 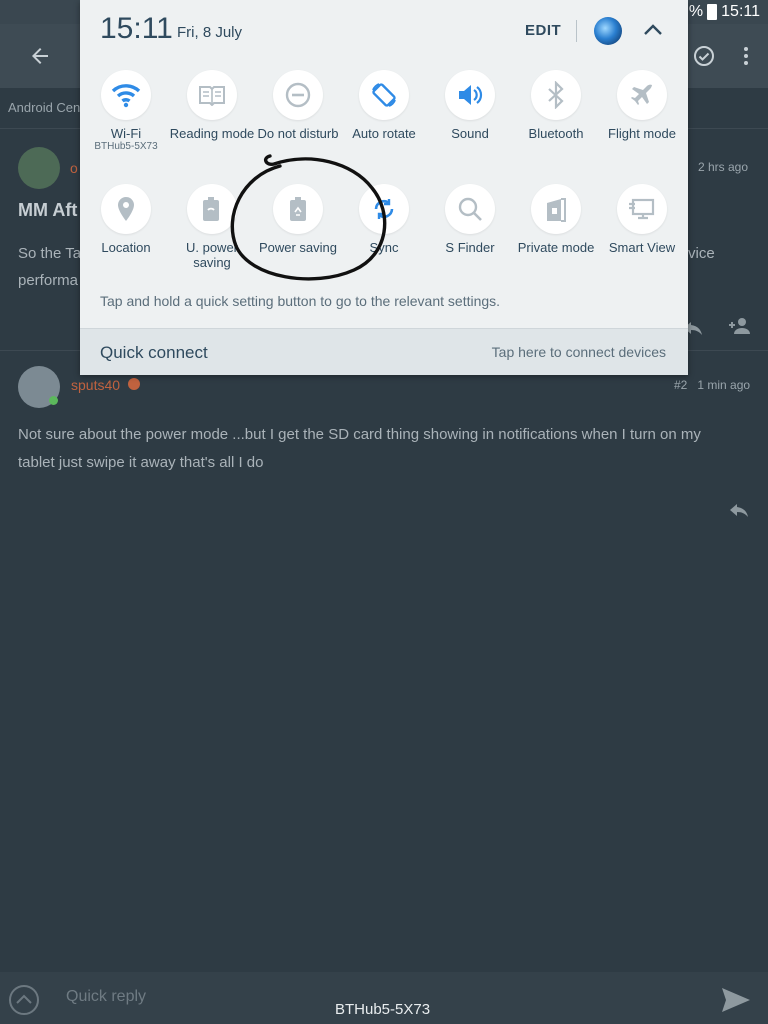 What do you see at coordinates (653, 30) in the screenshot?
I see `collapse-chevron-icon` at bounding box center [653, 30].